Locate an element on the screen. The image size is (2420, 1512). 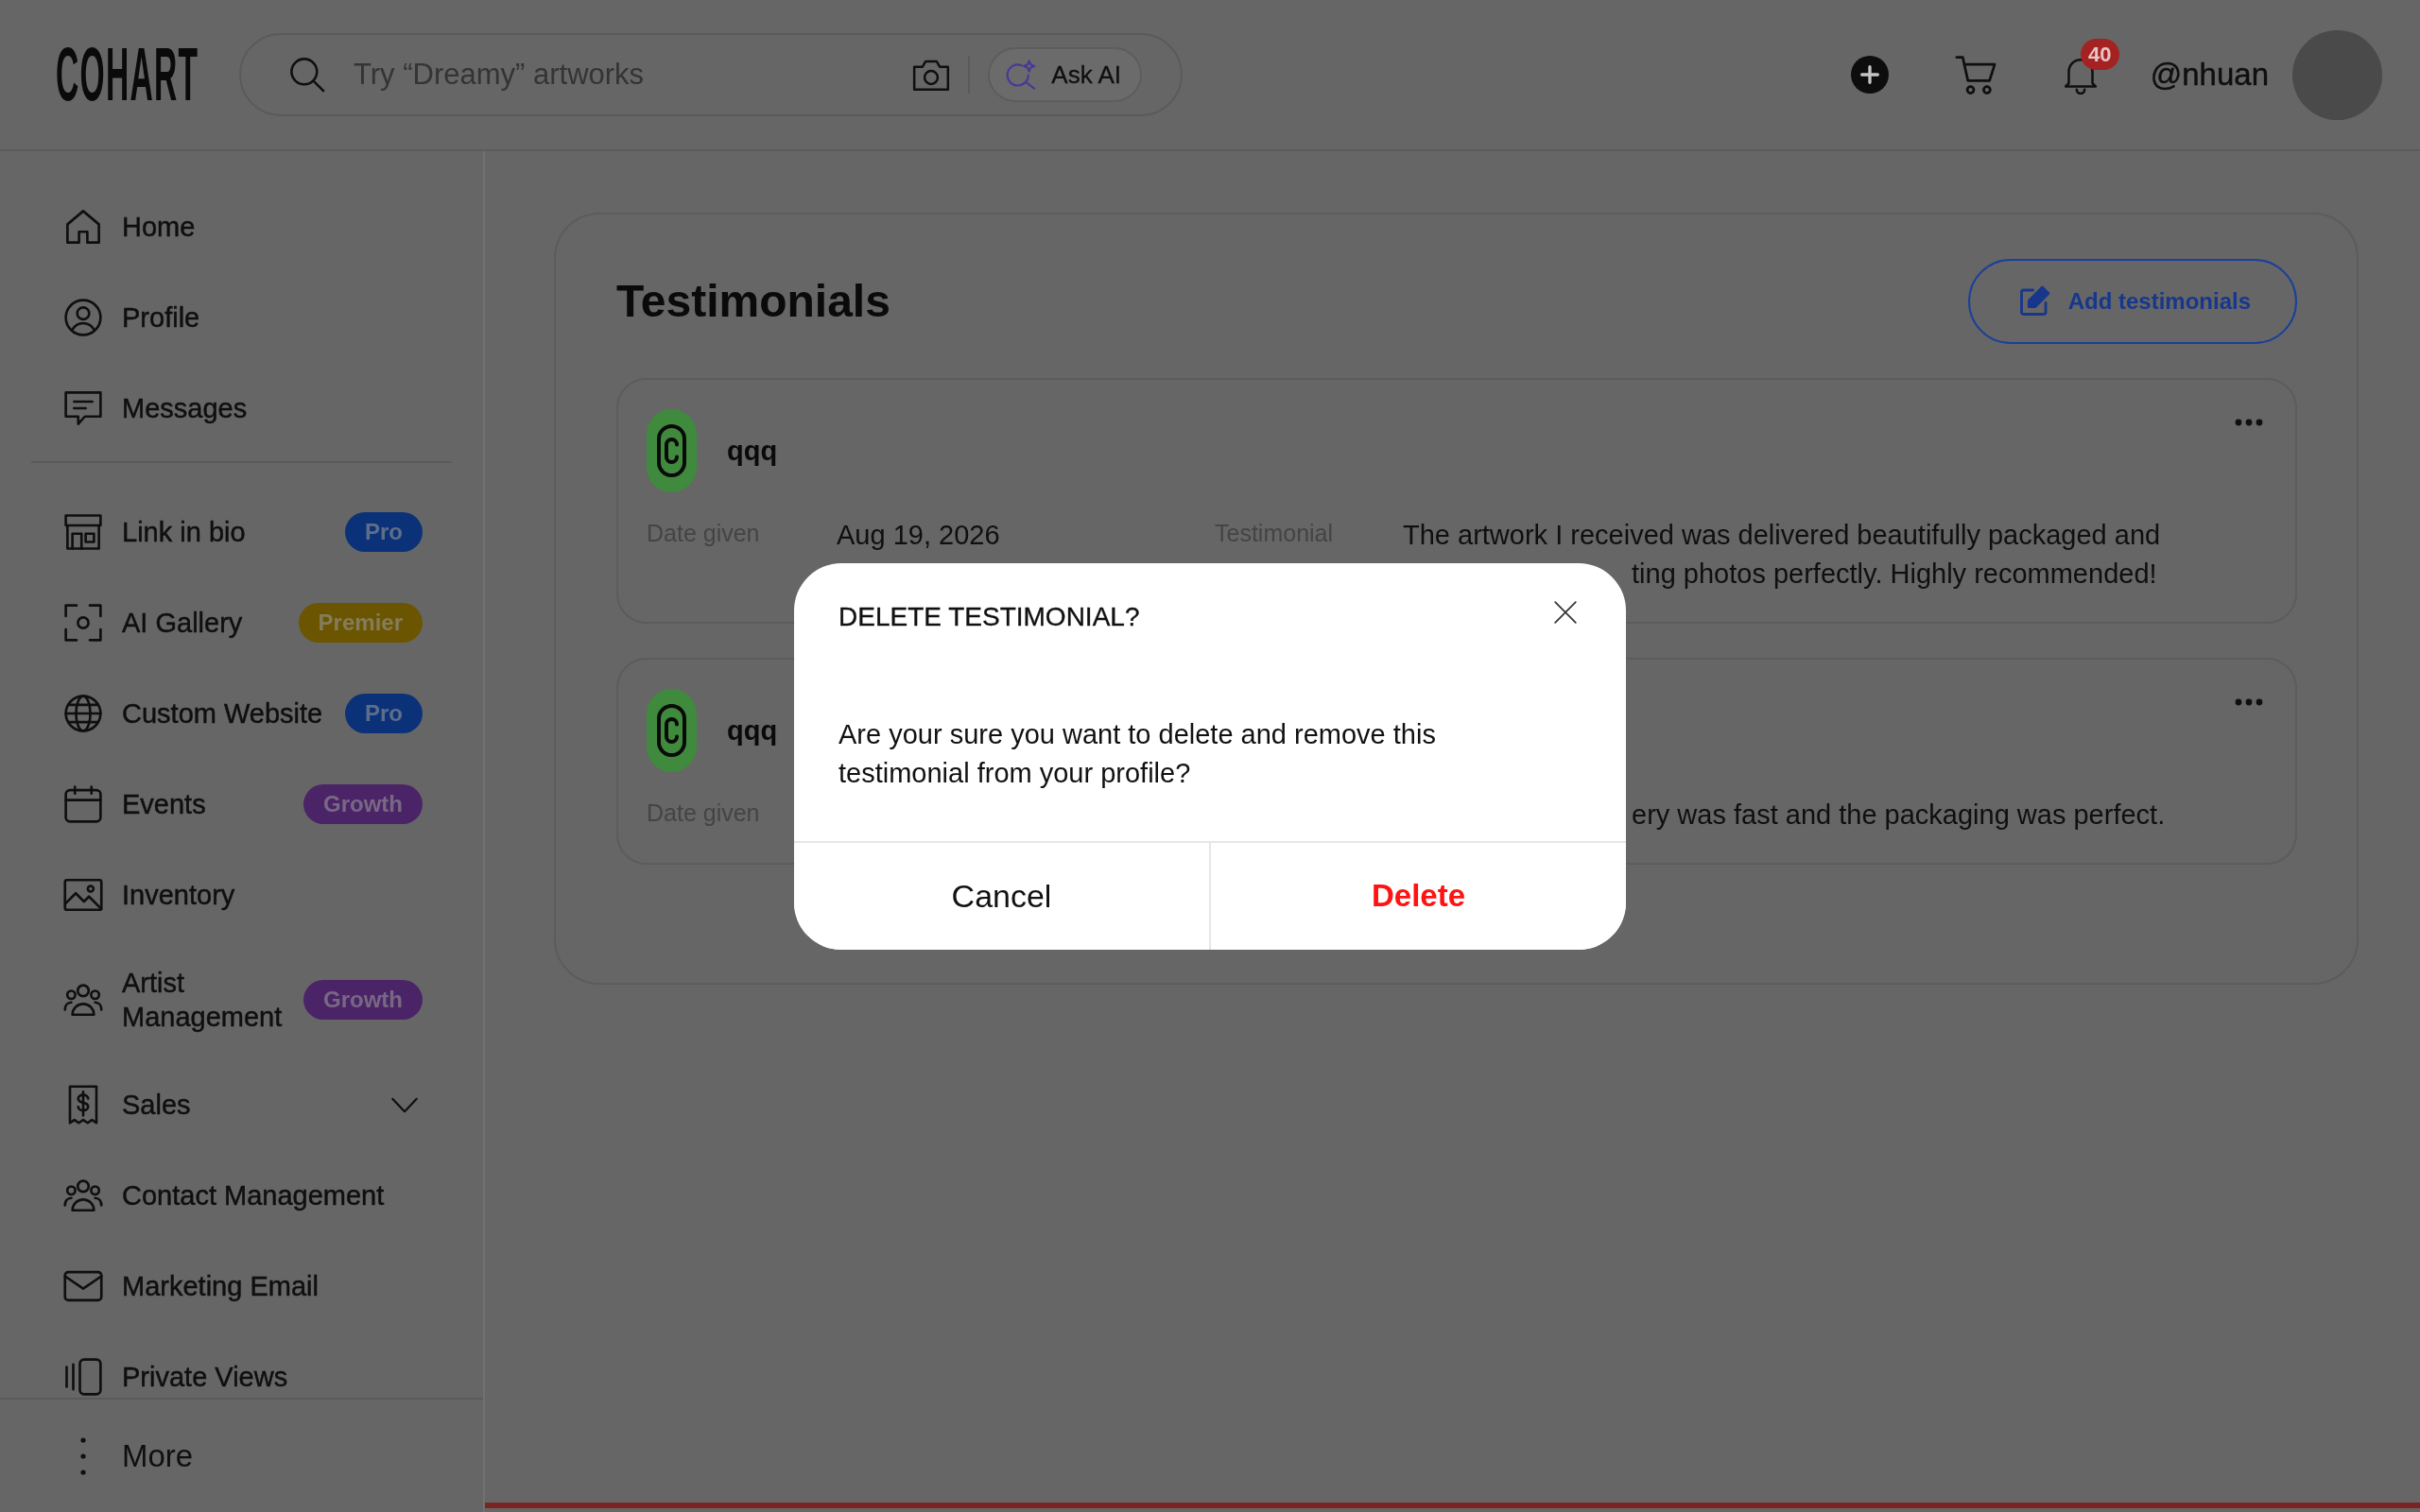
more-button: More is located at coordinates (136, 1456).